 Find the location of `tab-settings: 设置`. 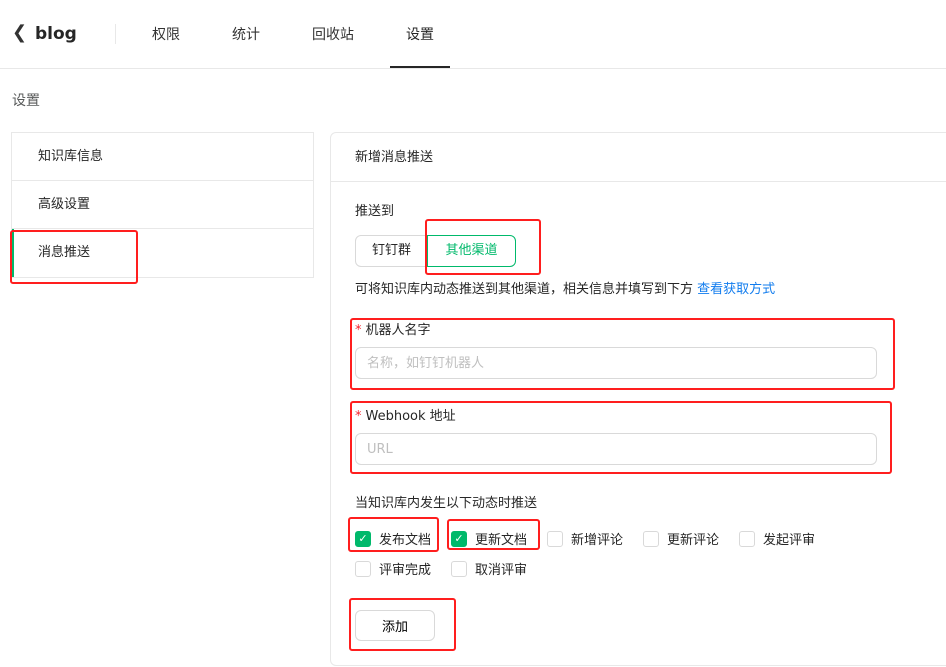

tab-settings: 设置 is located at coordinates (420, 34).